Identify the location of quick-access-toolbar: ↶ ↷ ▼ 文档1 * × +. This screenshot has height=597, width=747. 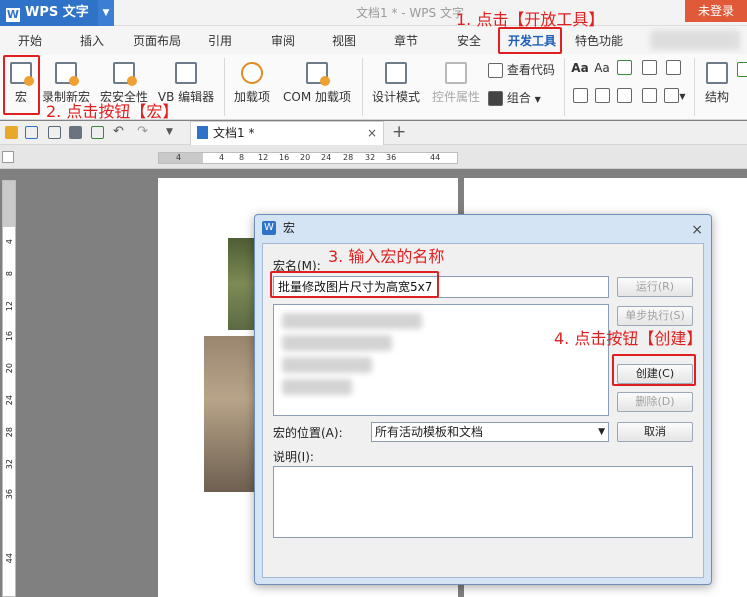
(373, 133).